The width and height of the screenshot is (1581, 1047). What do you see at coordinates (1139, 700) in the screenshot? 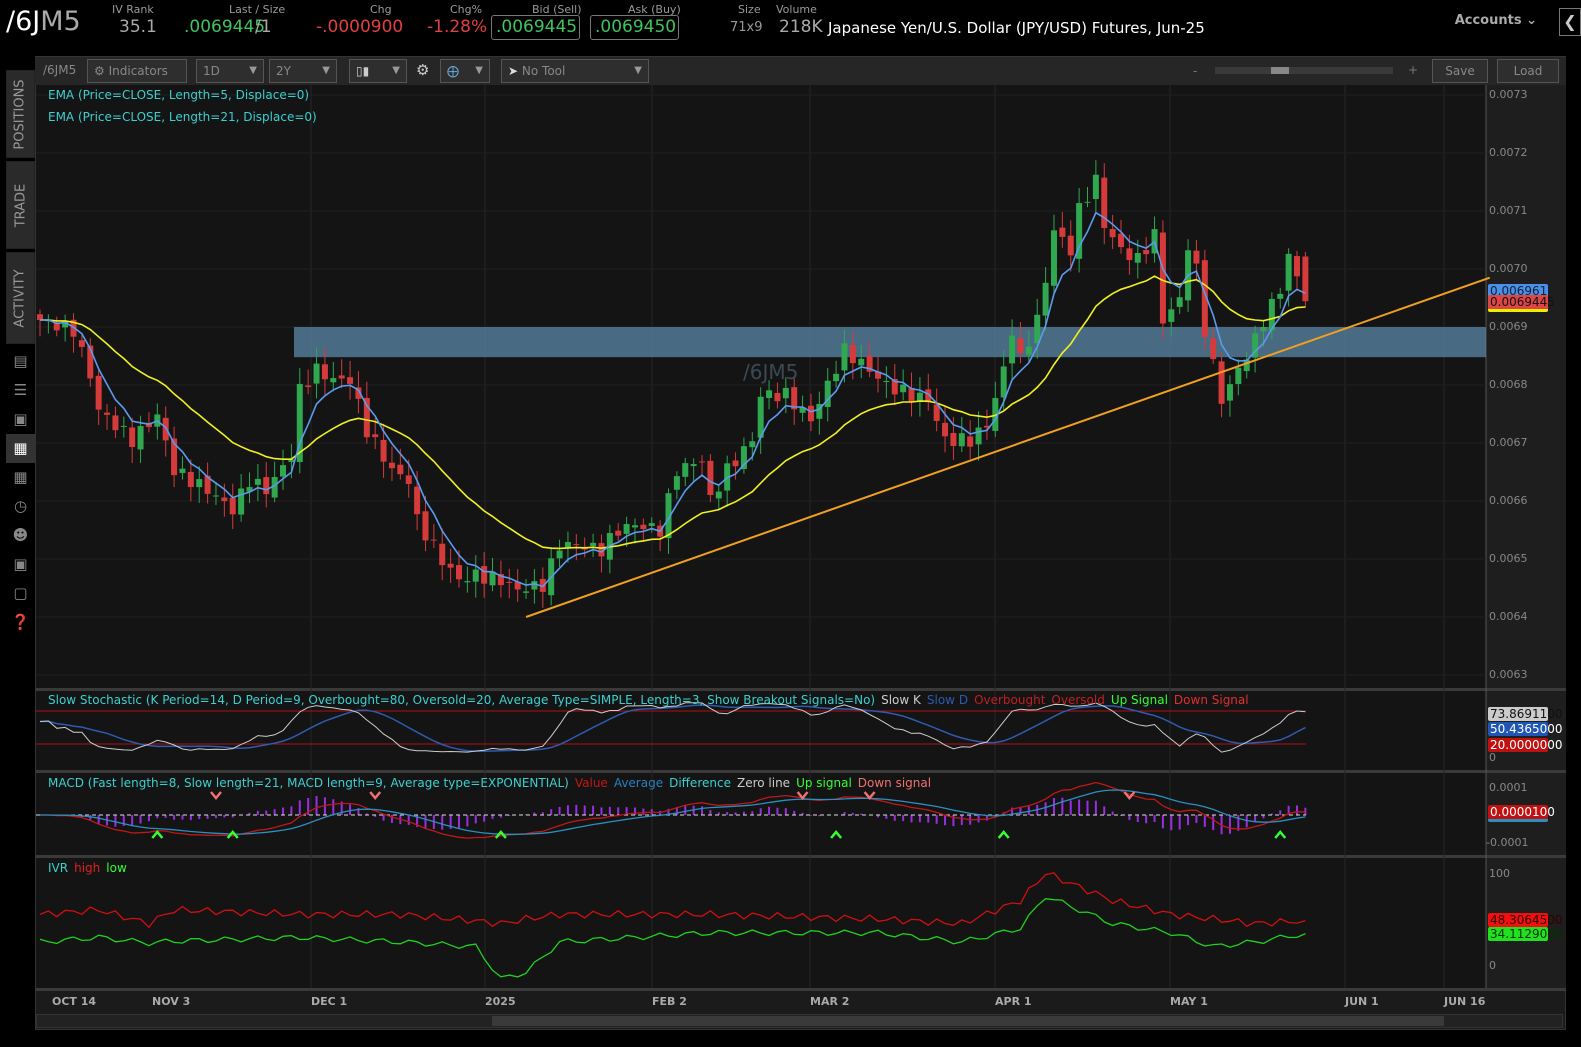
I see `legend-up-signal: Up Signal` at bounding box center [1139, 700].